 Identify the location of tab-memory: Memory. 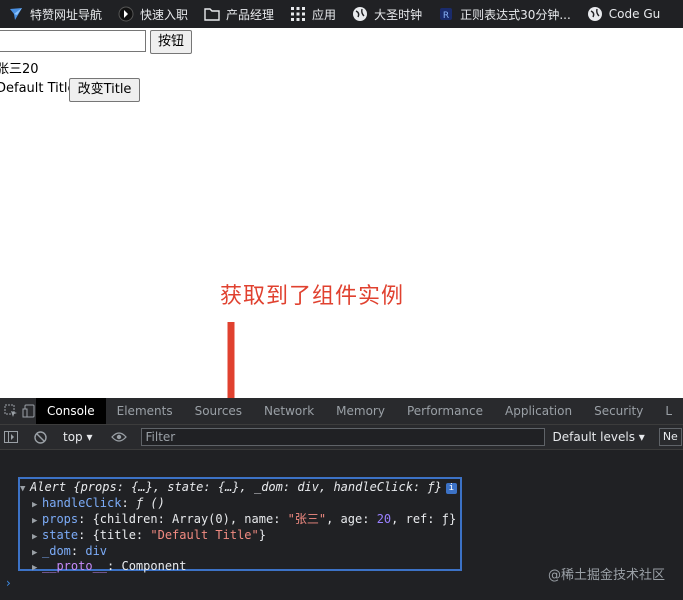
(360, 411).